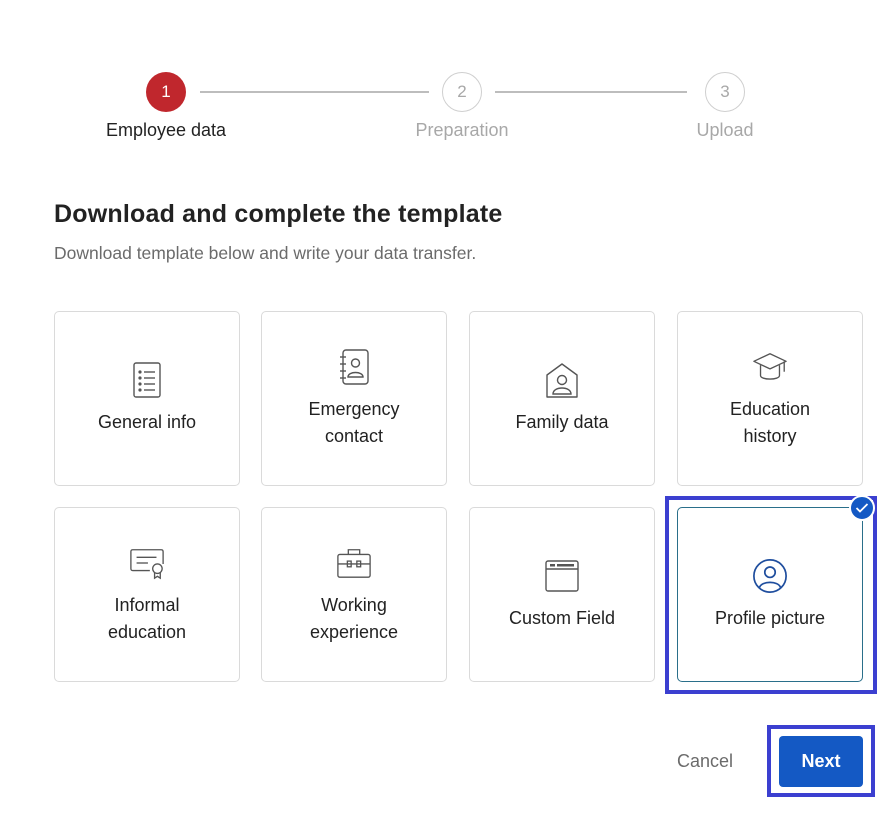  I want to click on step-3-label: Upload, so click(725, 130).